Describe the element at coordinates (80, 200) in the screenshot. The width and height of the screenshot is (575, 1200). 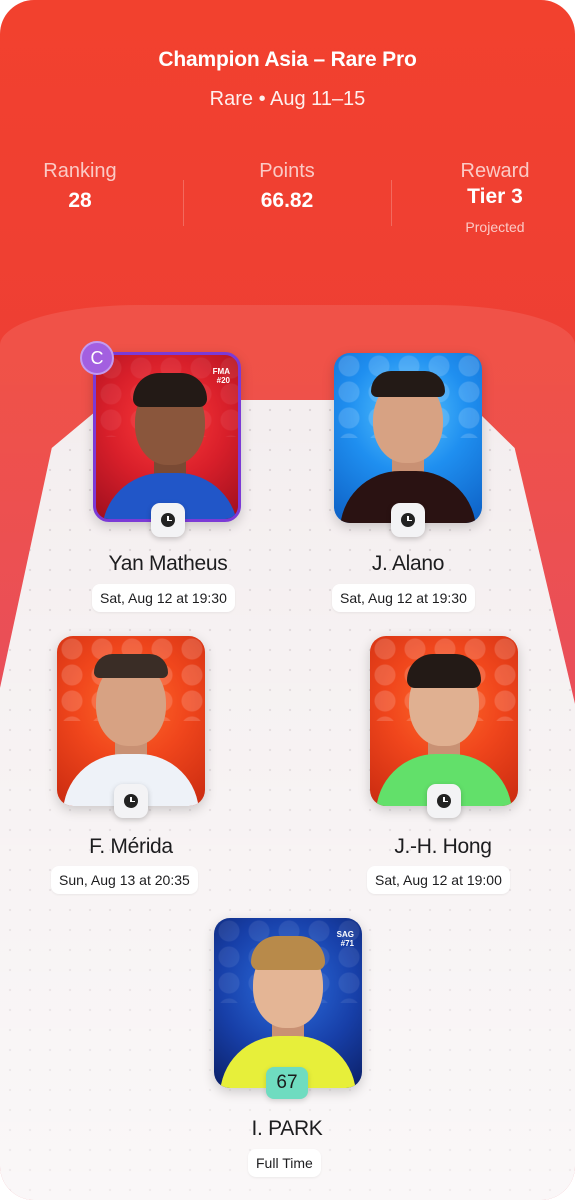
I see `stat-value: 28` at that location.